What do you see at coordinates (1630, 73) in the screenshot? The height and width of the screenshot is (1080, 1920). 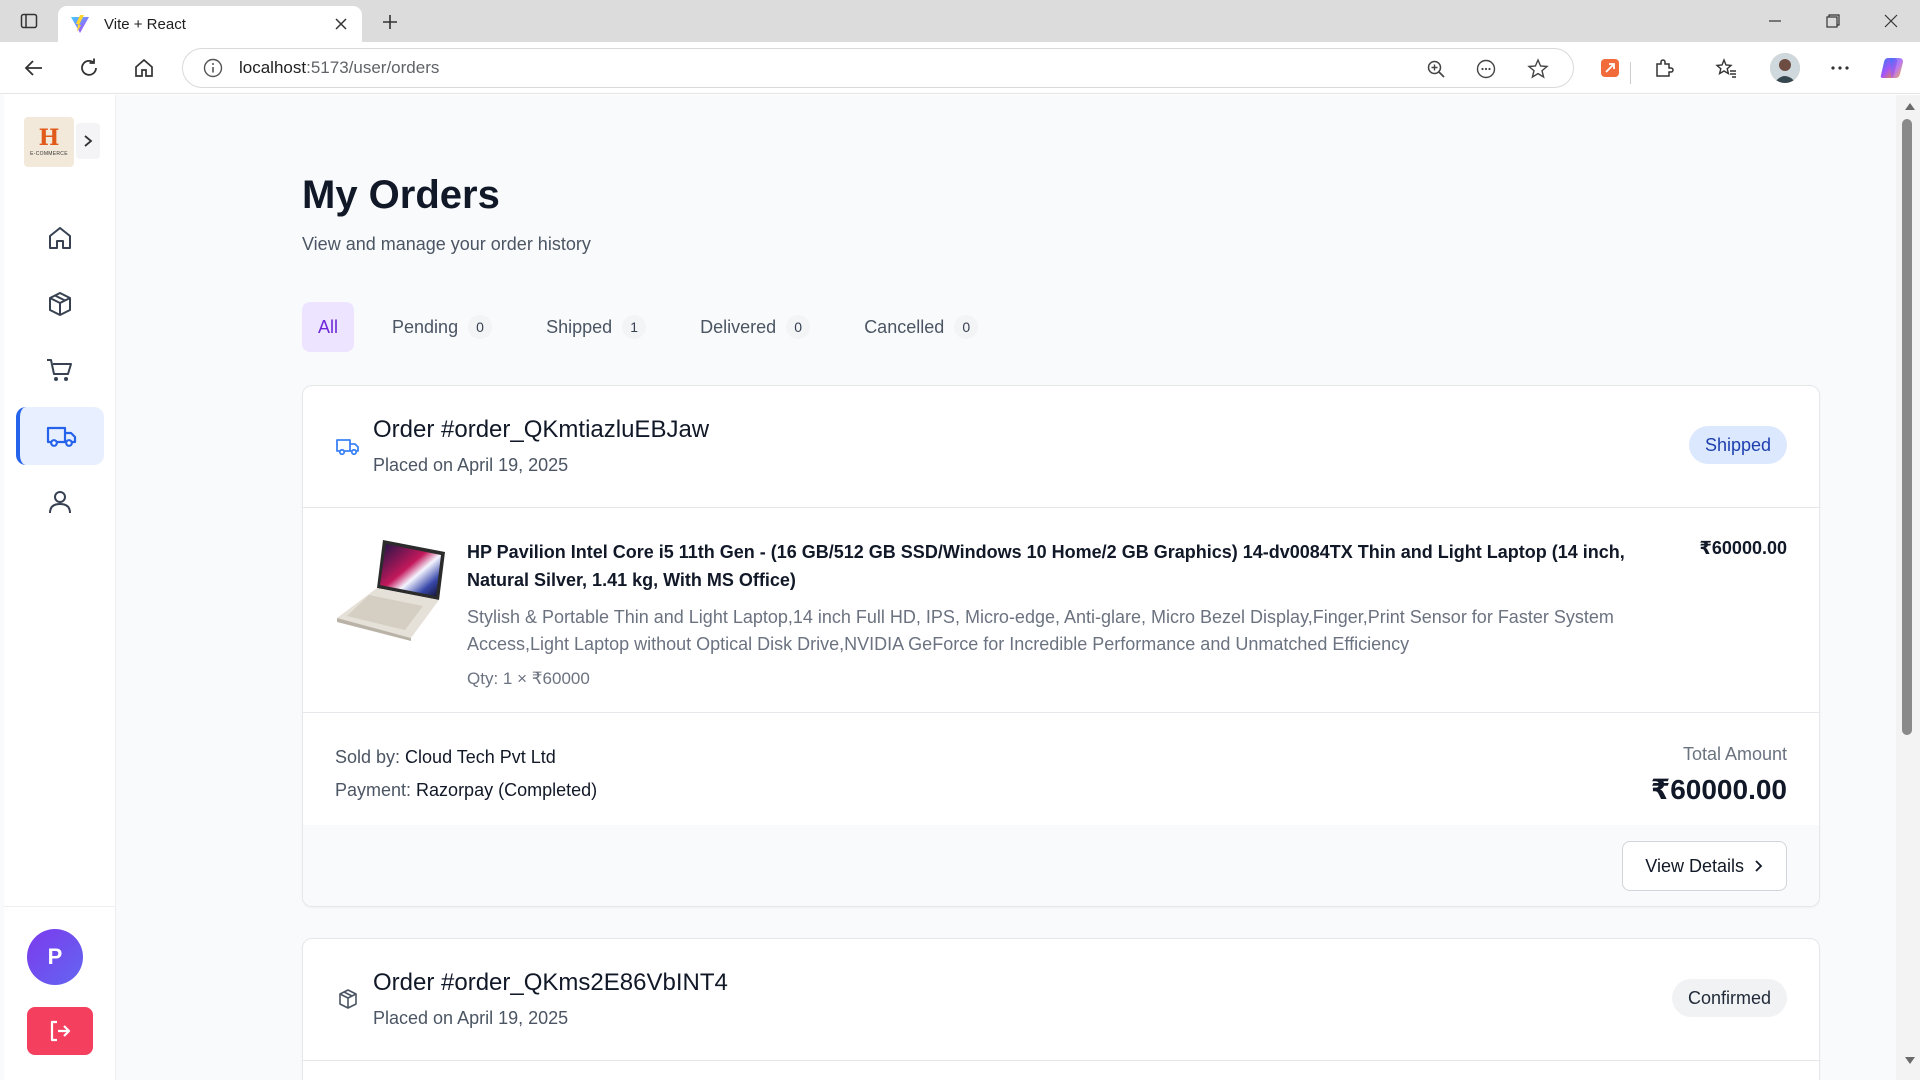 I see `toolbar-divider` at bounding box center [1630, 73].